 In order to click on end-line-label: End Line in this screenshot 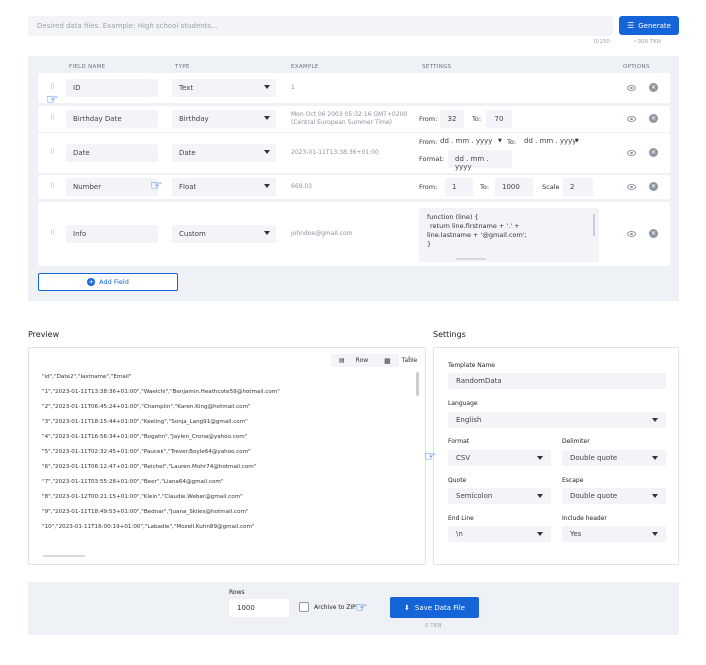, I will do `click(461, 518)`.